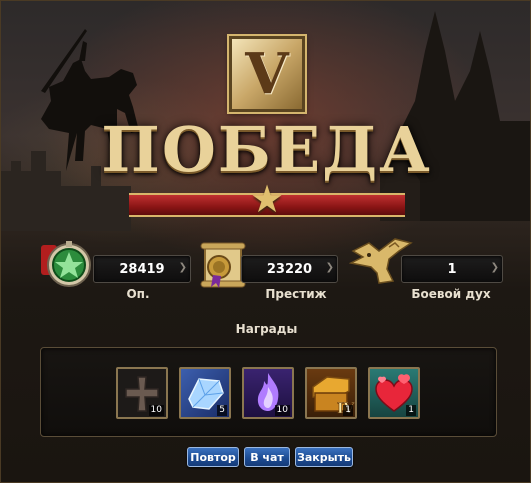  Describe the element at coordinates (451, 294) in the screenshot. I see `morale-label: Боевой дух` at that location.